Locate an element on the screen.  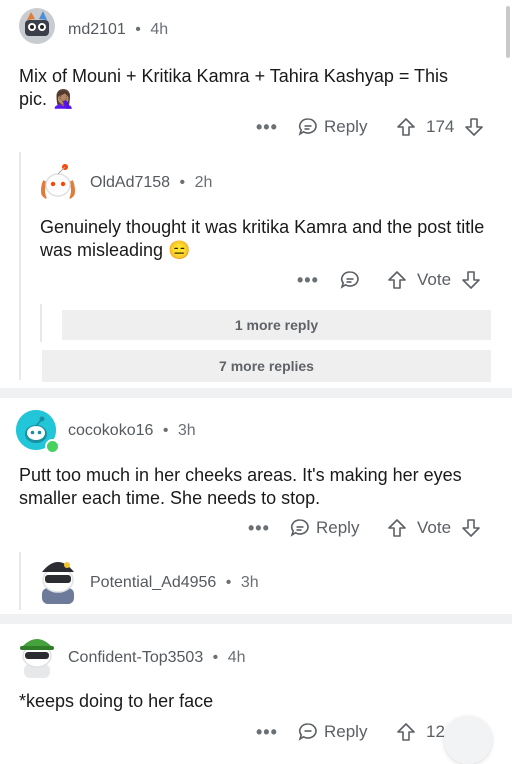
more-replies-button: 7 more replies is located at coordinates (266, 366).